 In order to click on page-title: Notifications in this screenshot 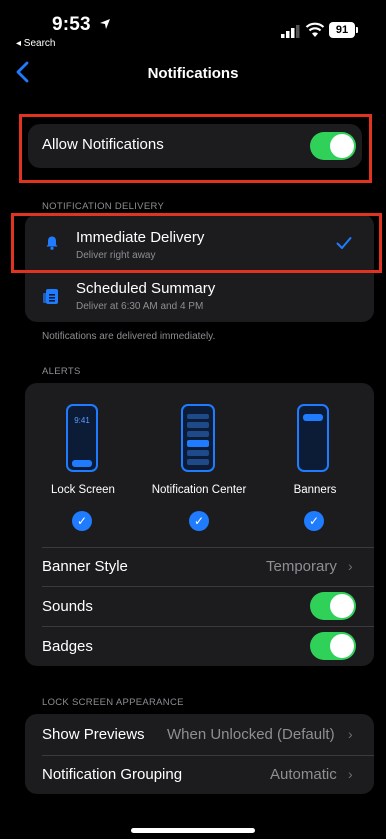, I will do `click(193, 73)`.